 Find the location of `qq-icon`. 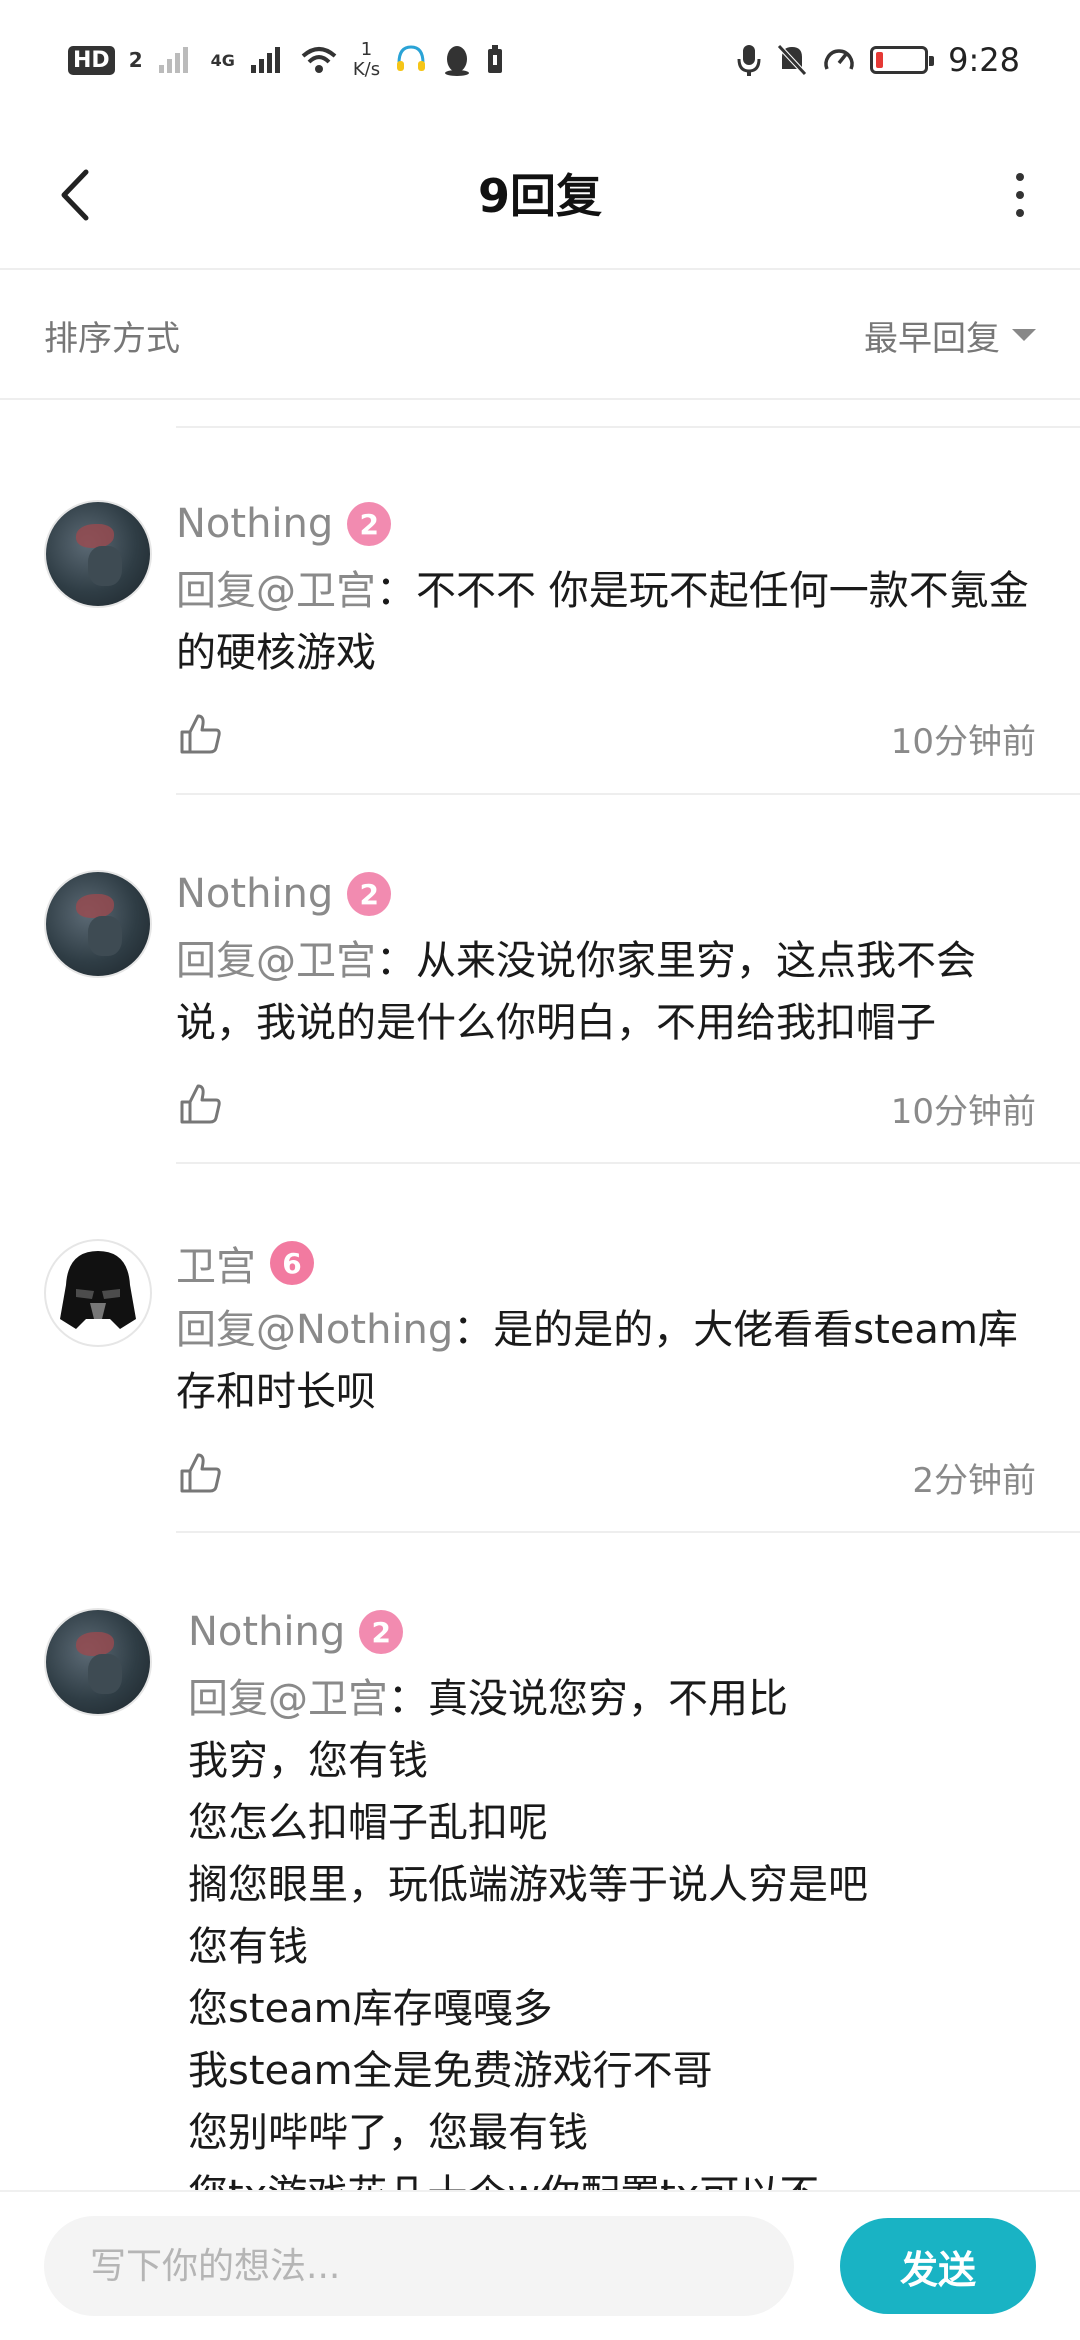

qq-icon is located at coordinates (457, 61).